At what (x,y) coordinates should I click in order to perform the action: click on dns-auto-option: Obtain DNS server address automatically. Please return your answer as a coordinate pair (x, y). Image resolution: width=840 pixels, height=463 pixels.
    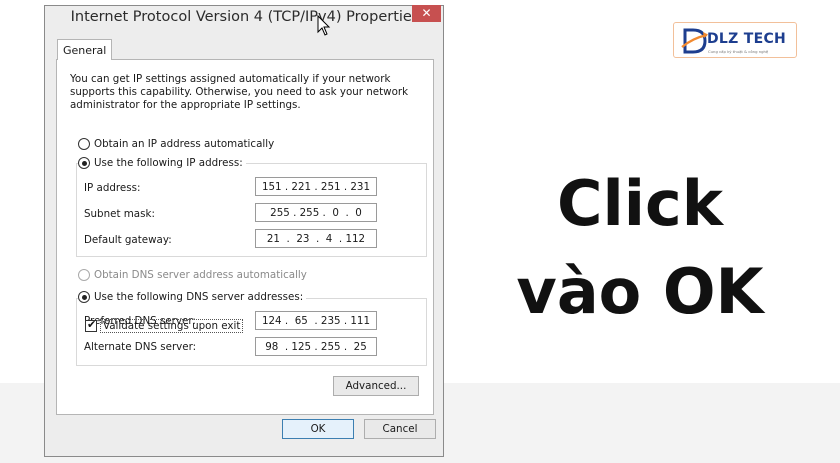
    Looking at the image, I should click on (192, 275).